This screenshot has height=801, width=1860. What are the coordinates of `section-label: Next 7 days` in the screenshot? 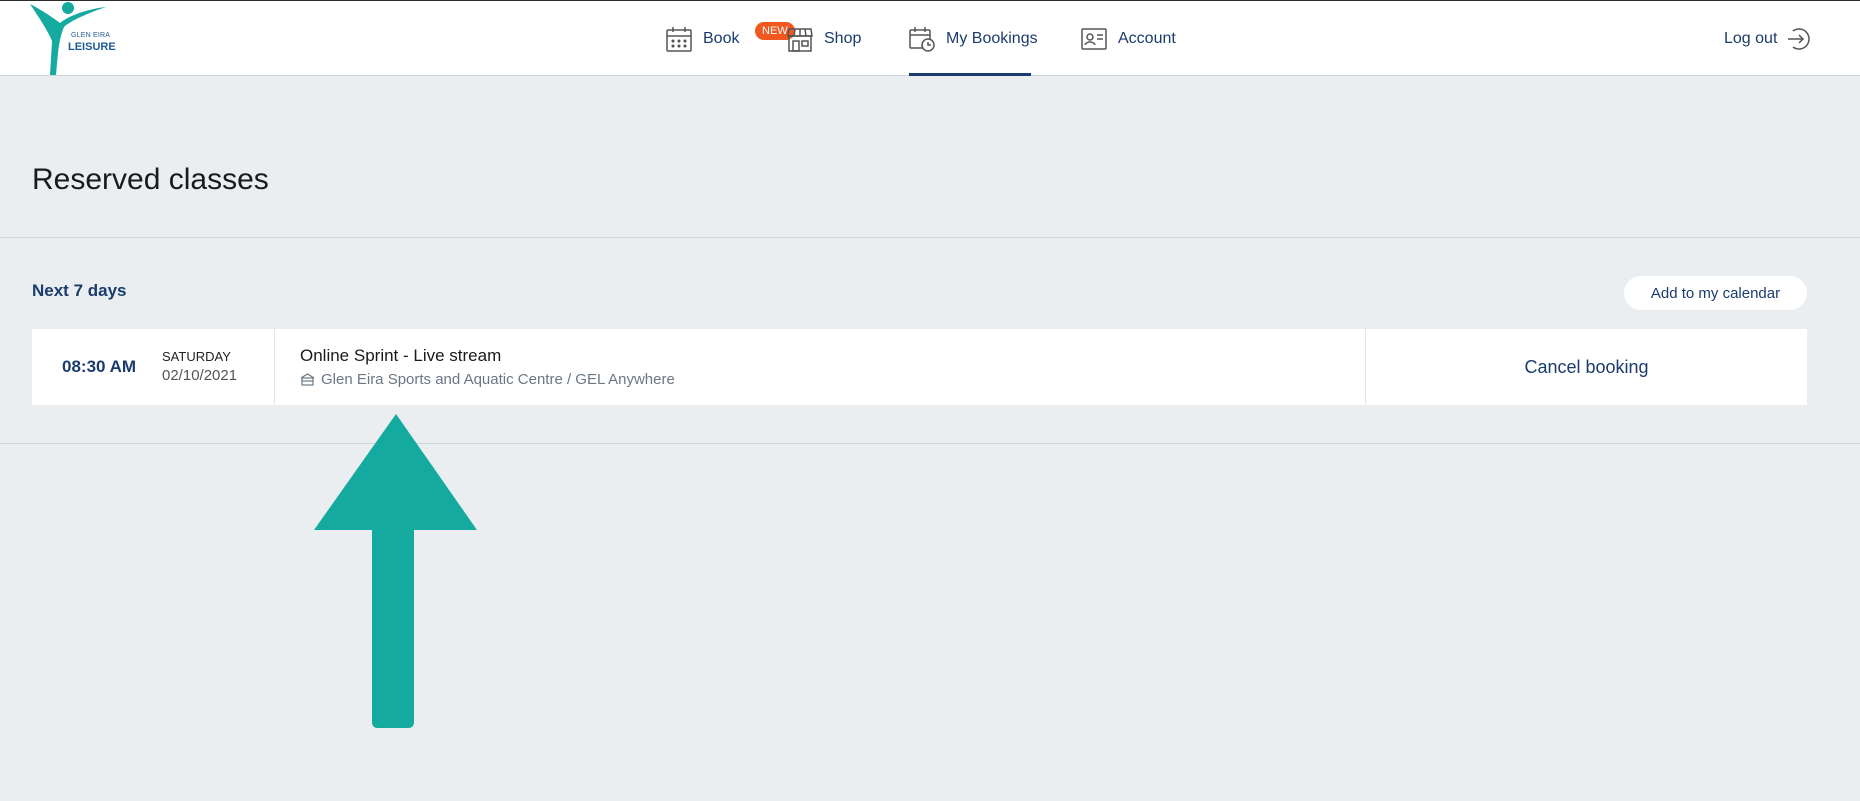 It's located at (79, 290).